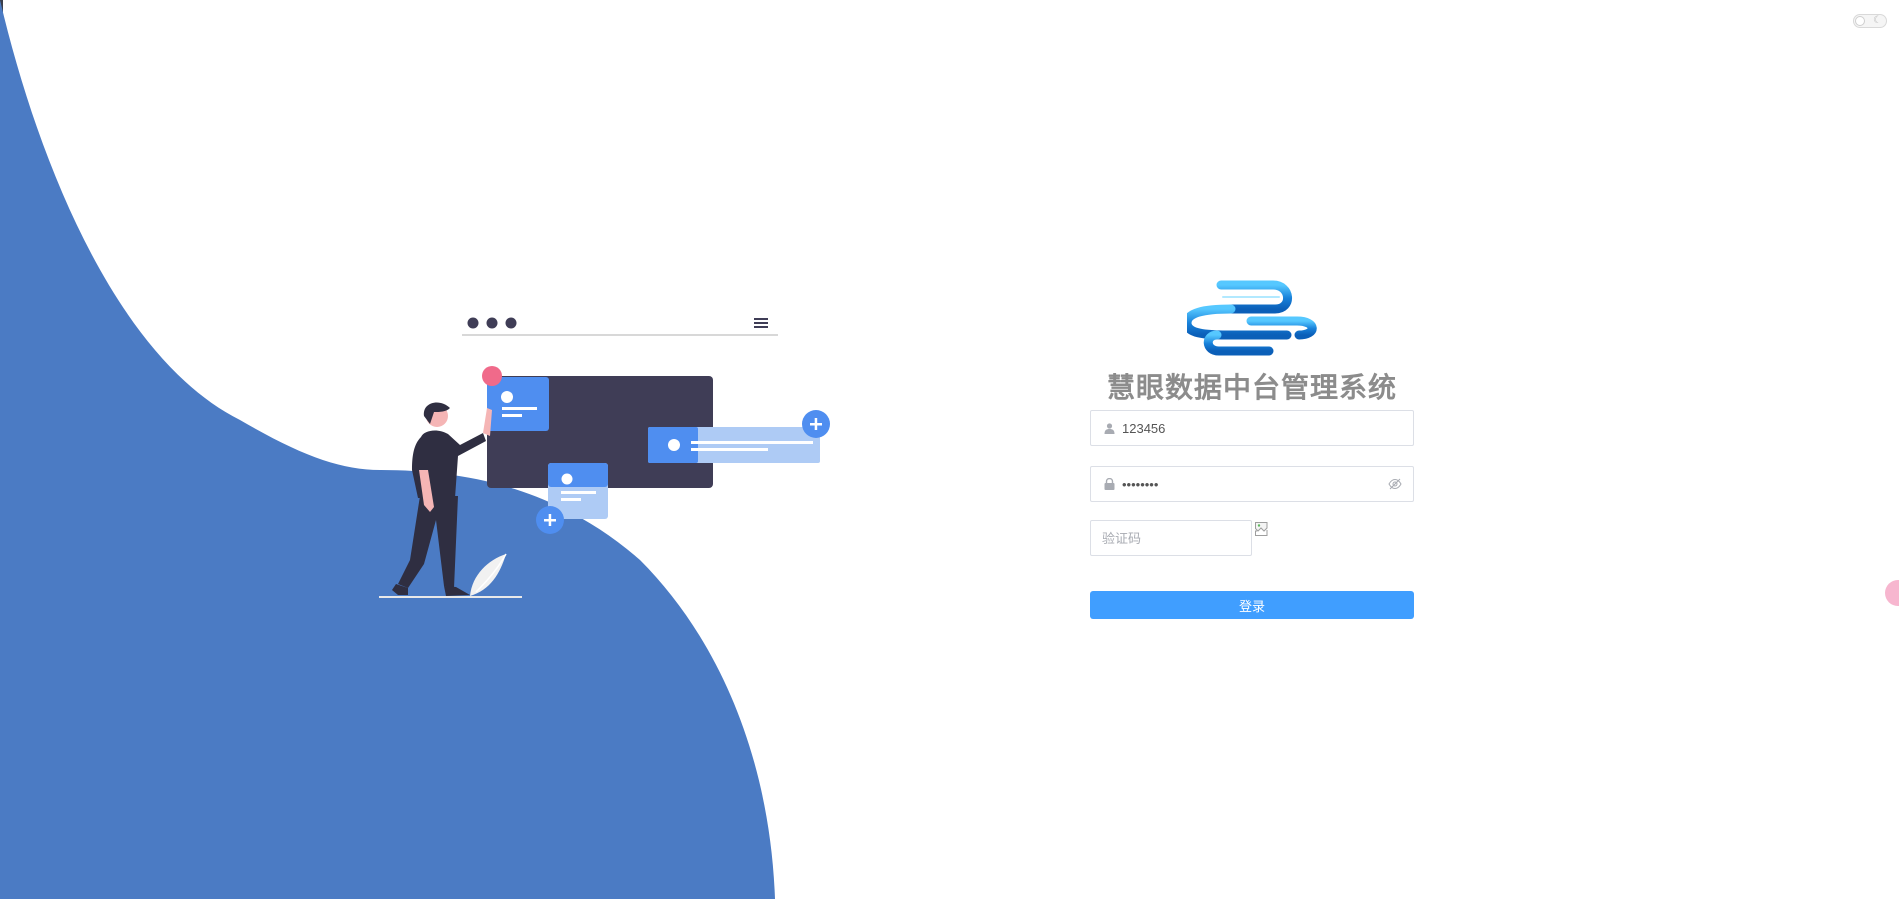 The width and height of the screenshot is (1899, 899). I want to click on username-field, so click(1252, 428).